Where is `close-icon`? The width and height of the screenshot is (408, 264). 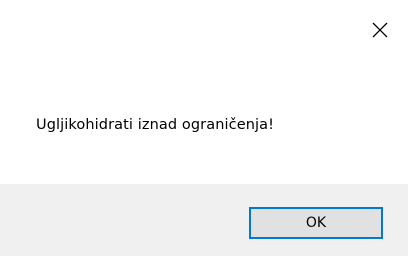
close-icon is located at coordinates (380, 32).